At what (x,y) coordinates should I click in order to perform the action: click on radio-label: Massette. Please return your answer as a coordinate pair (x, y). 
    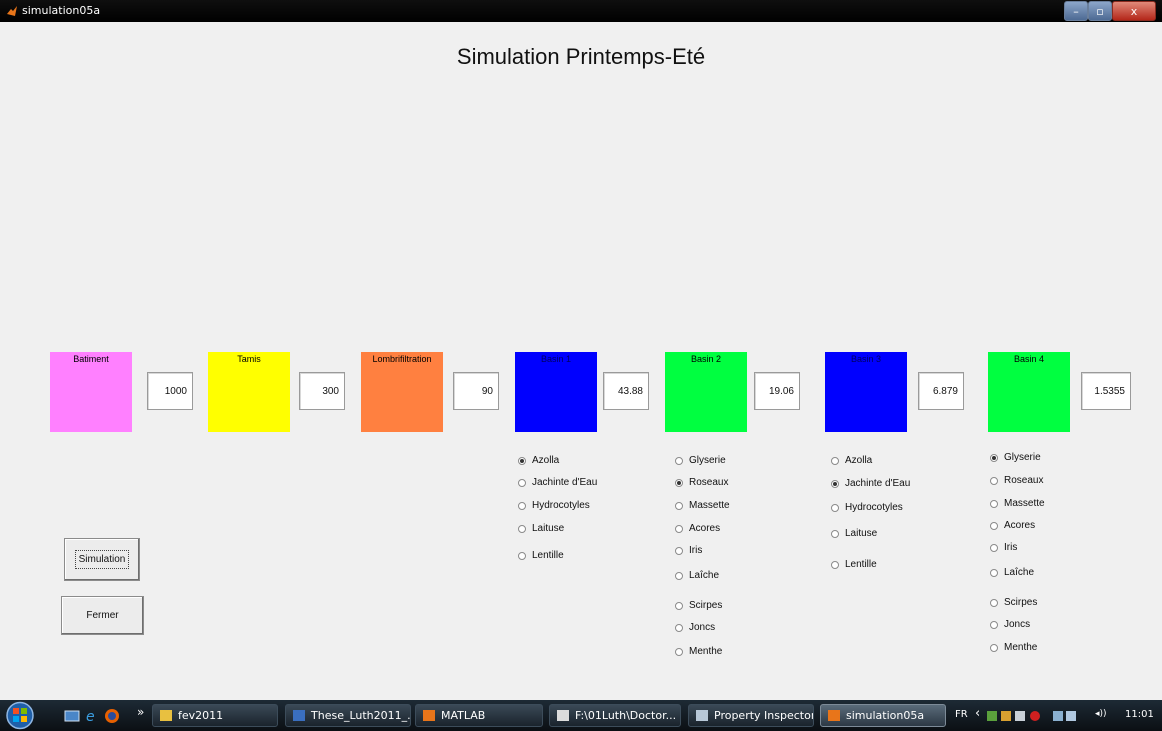
    Looking at the image, I should click on (709, 505).